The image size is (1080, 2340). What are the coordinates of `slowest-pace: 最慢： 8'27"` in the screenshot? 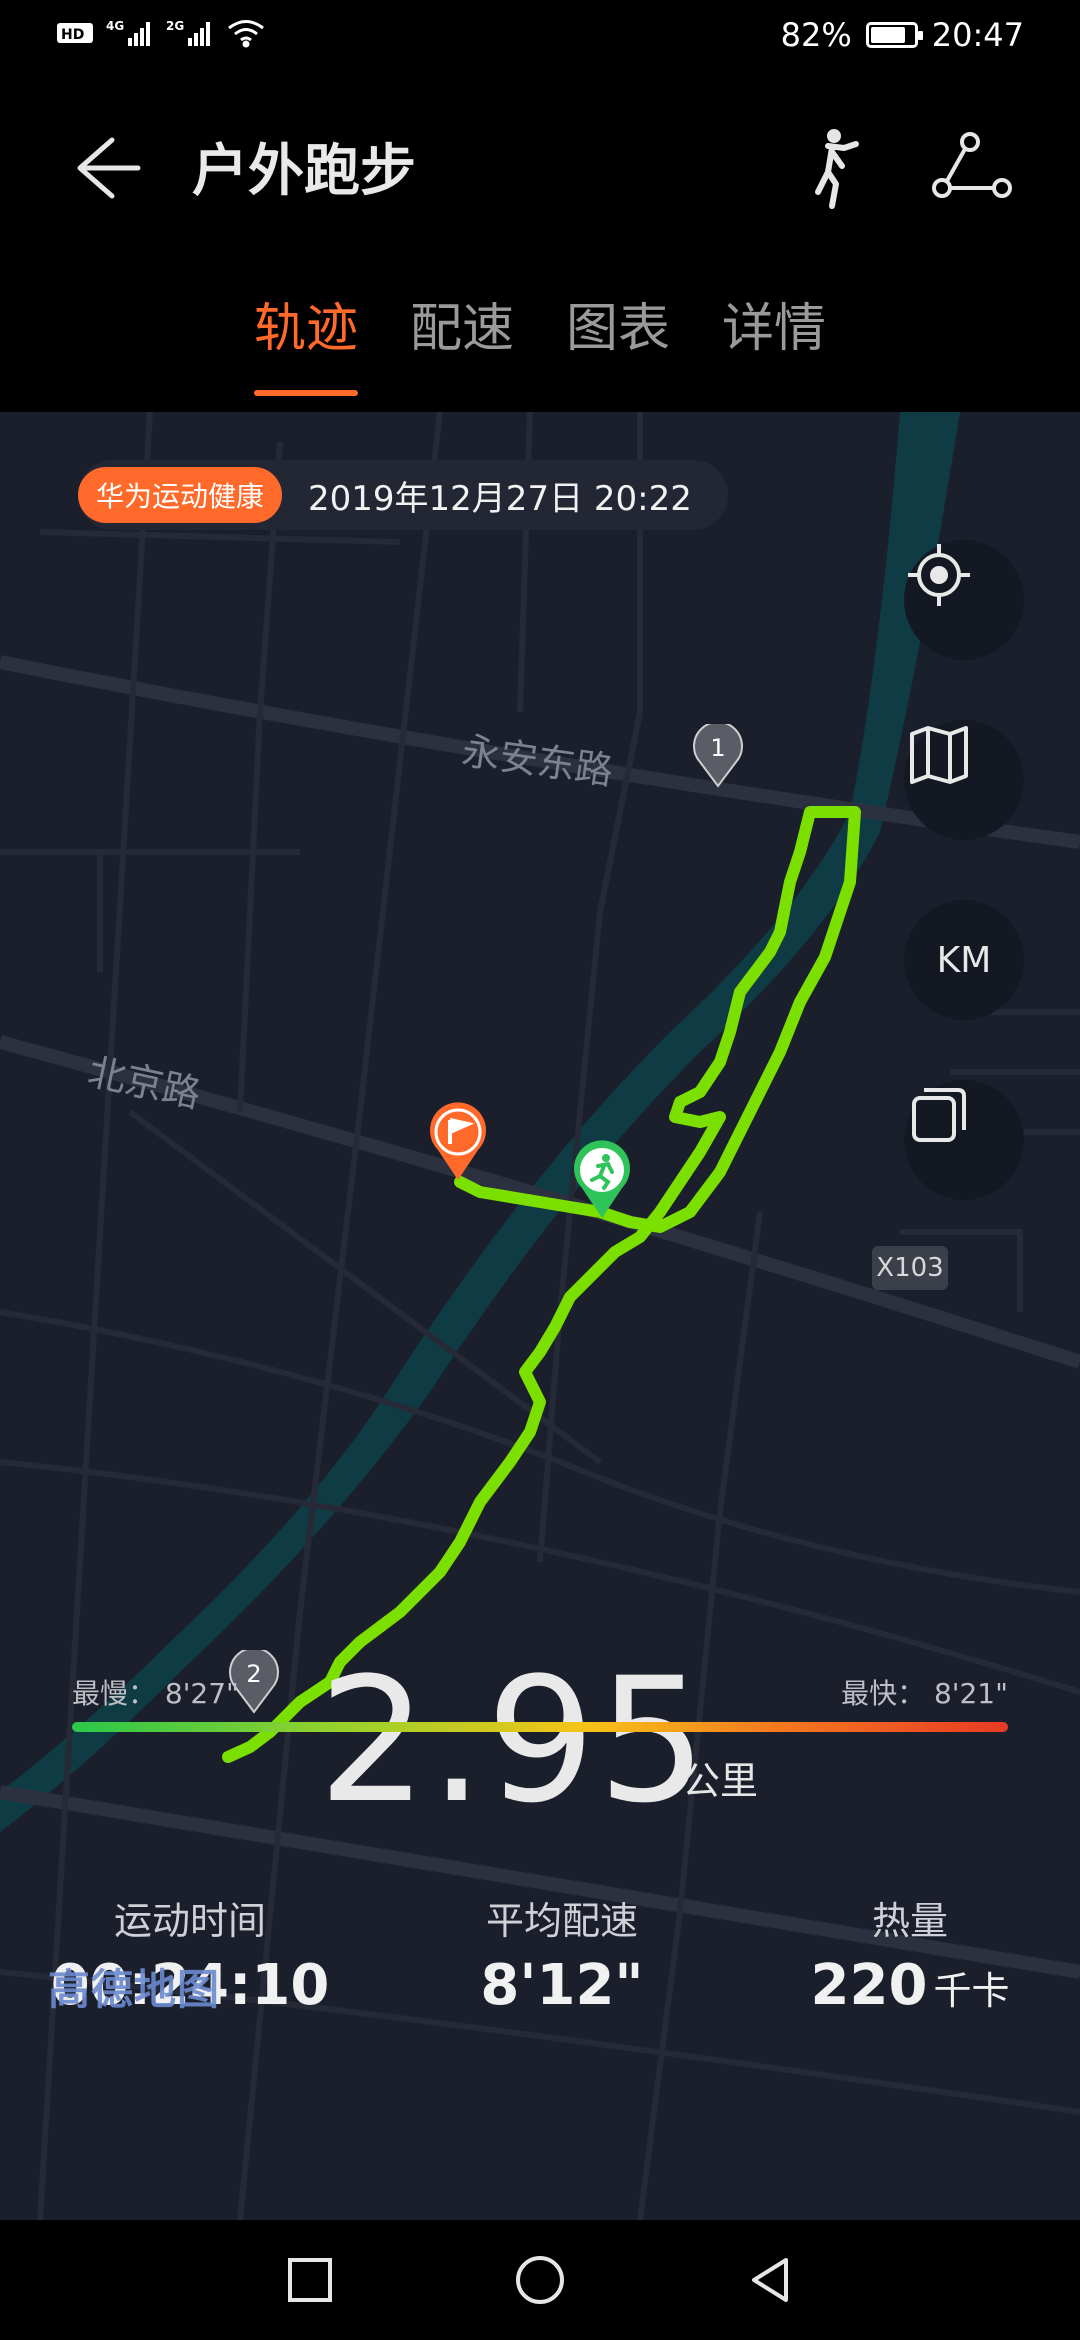 It's located at (155, 1693).